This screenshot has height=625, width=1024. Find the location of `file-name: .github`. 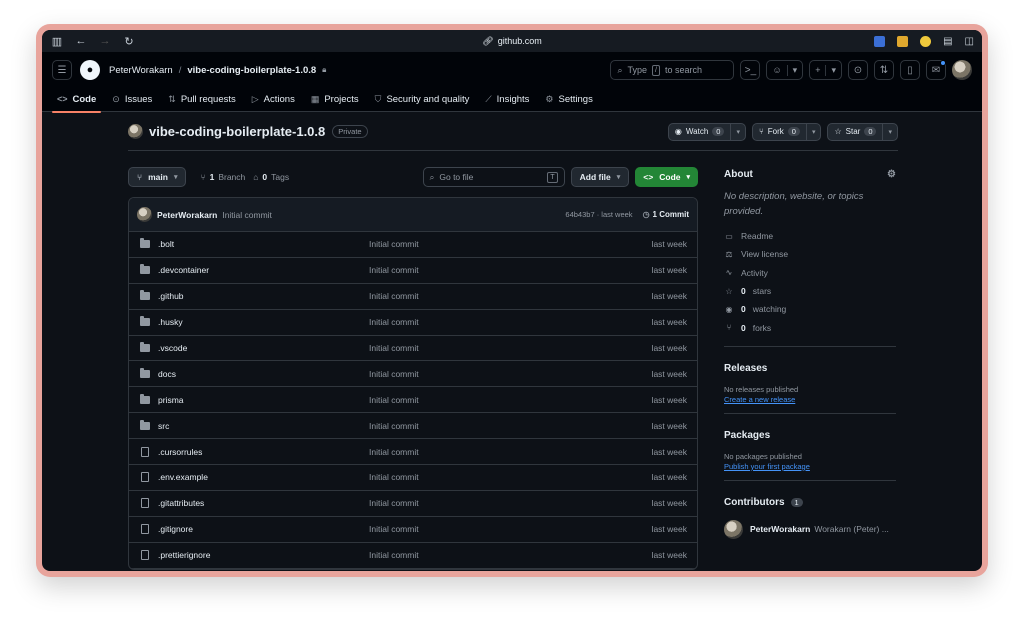

file-name: .github is located at coordinates (263, 296).